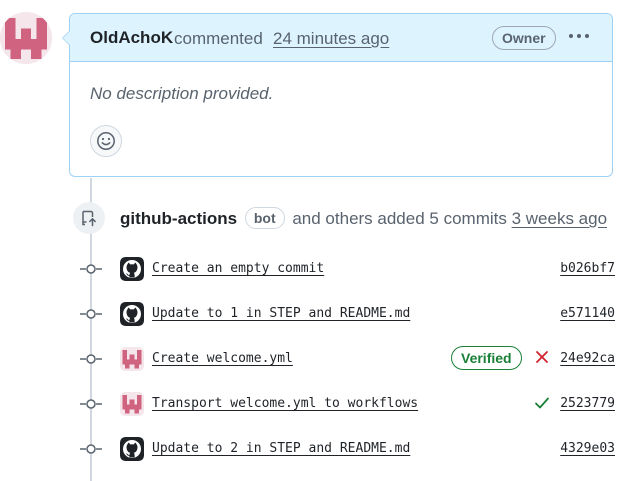  I want to click on avatar, so click(26, 38).